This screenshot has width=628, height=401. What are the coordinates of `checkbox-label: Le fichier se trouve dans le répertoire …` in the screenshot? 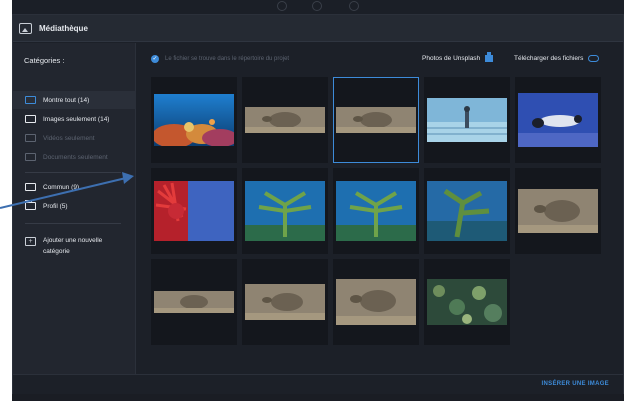 It's located at (227, 59).